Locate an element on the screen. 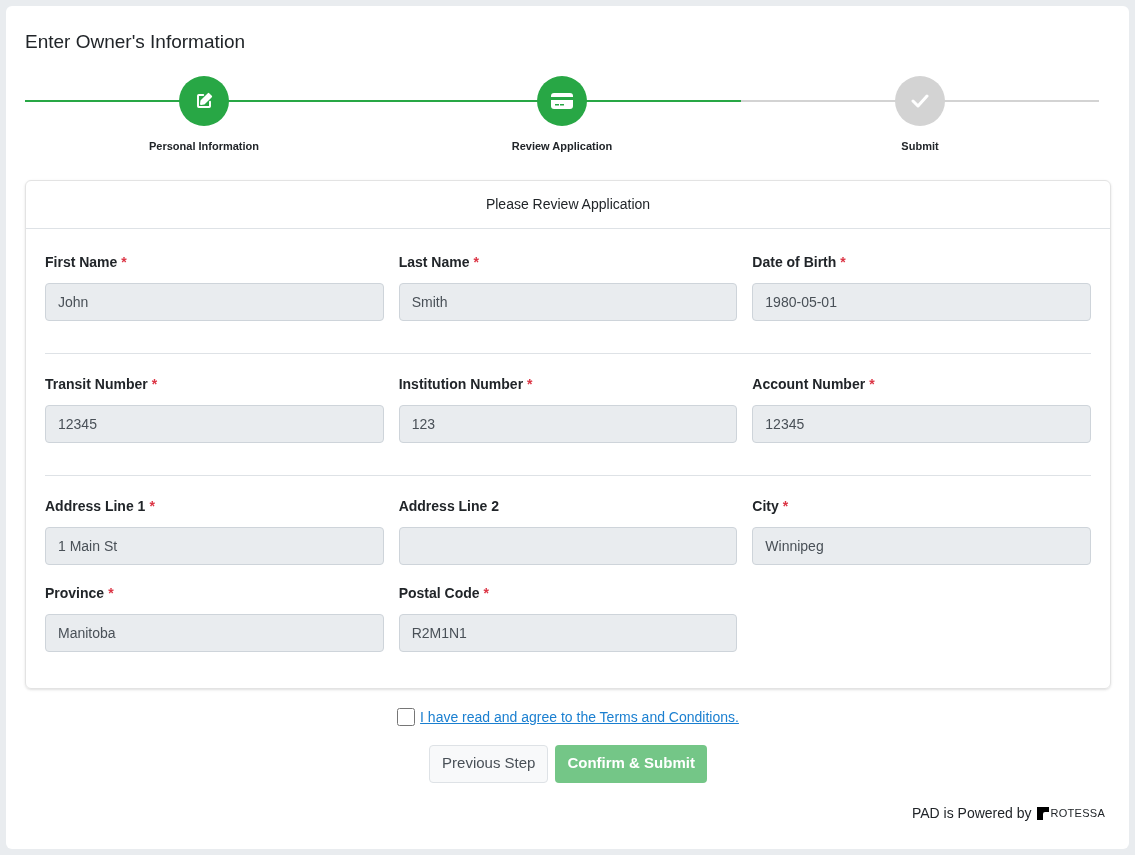 The height and width of the screenshot is (855, 1135). field-label: Address Line 2 is located at coordinates (449, 506).